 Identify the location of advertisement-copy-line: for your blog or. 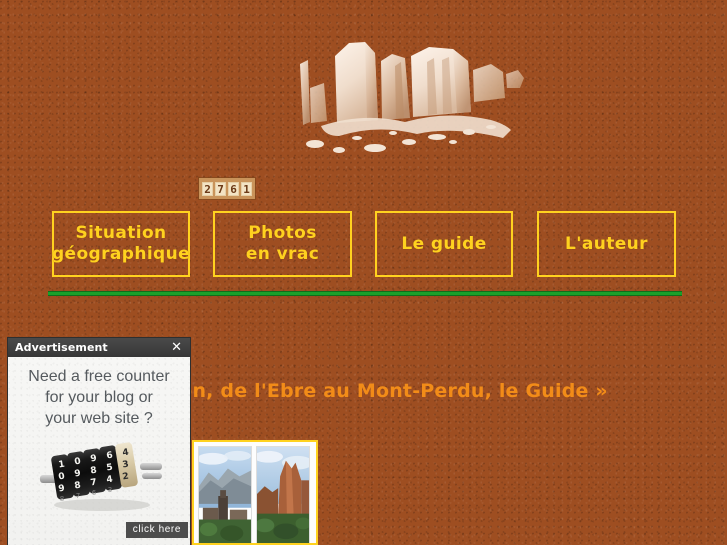
(99, 397).